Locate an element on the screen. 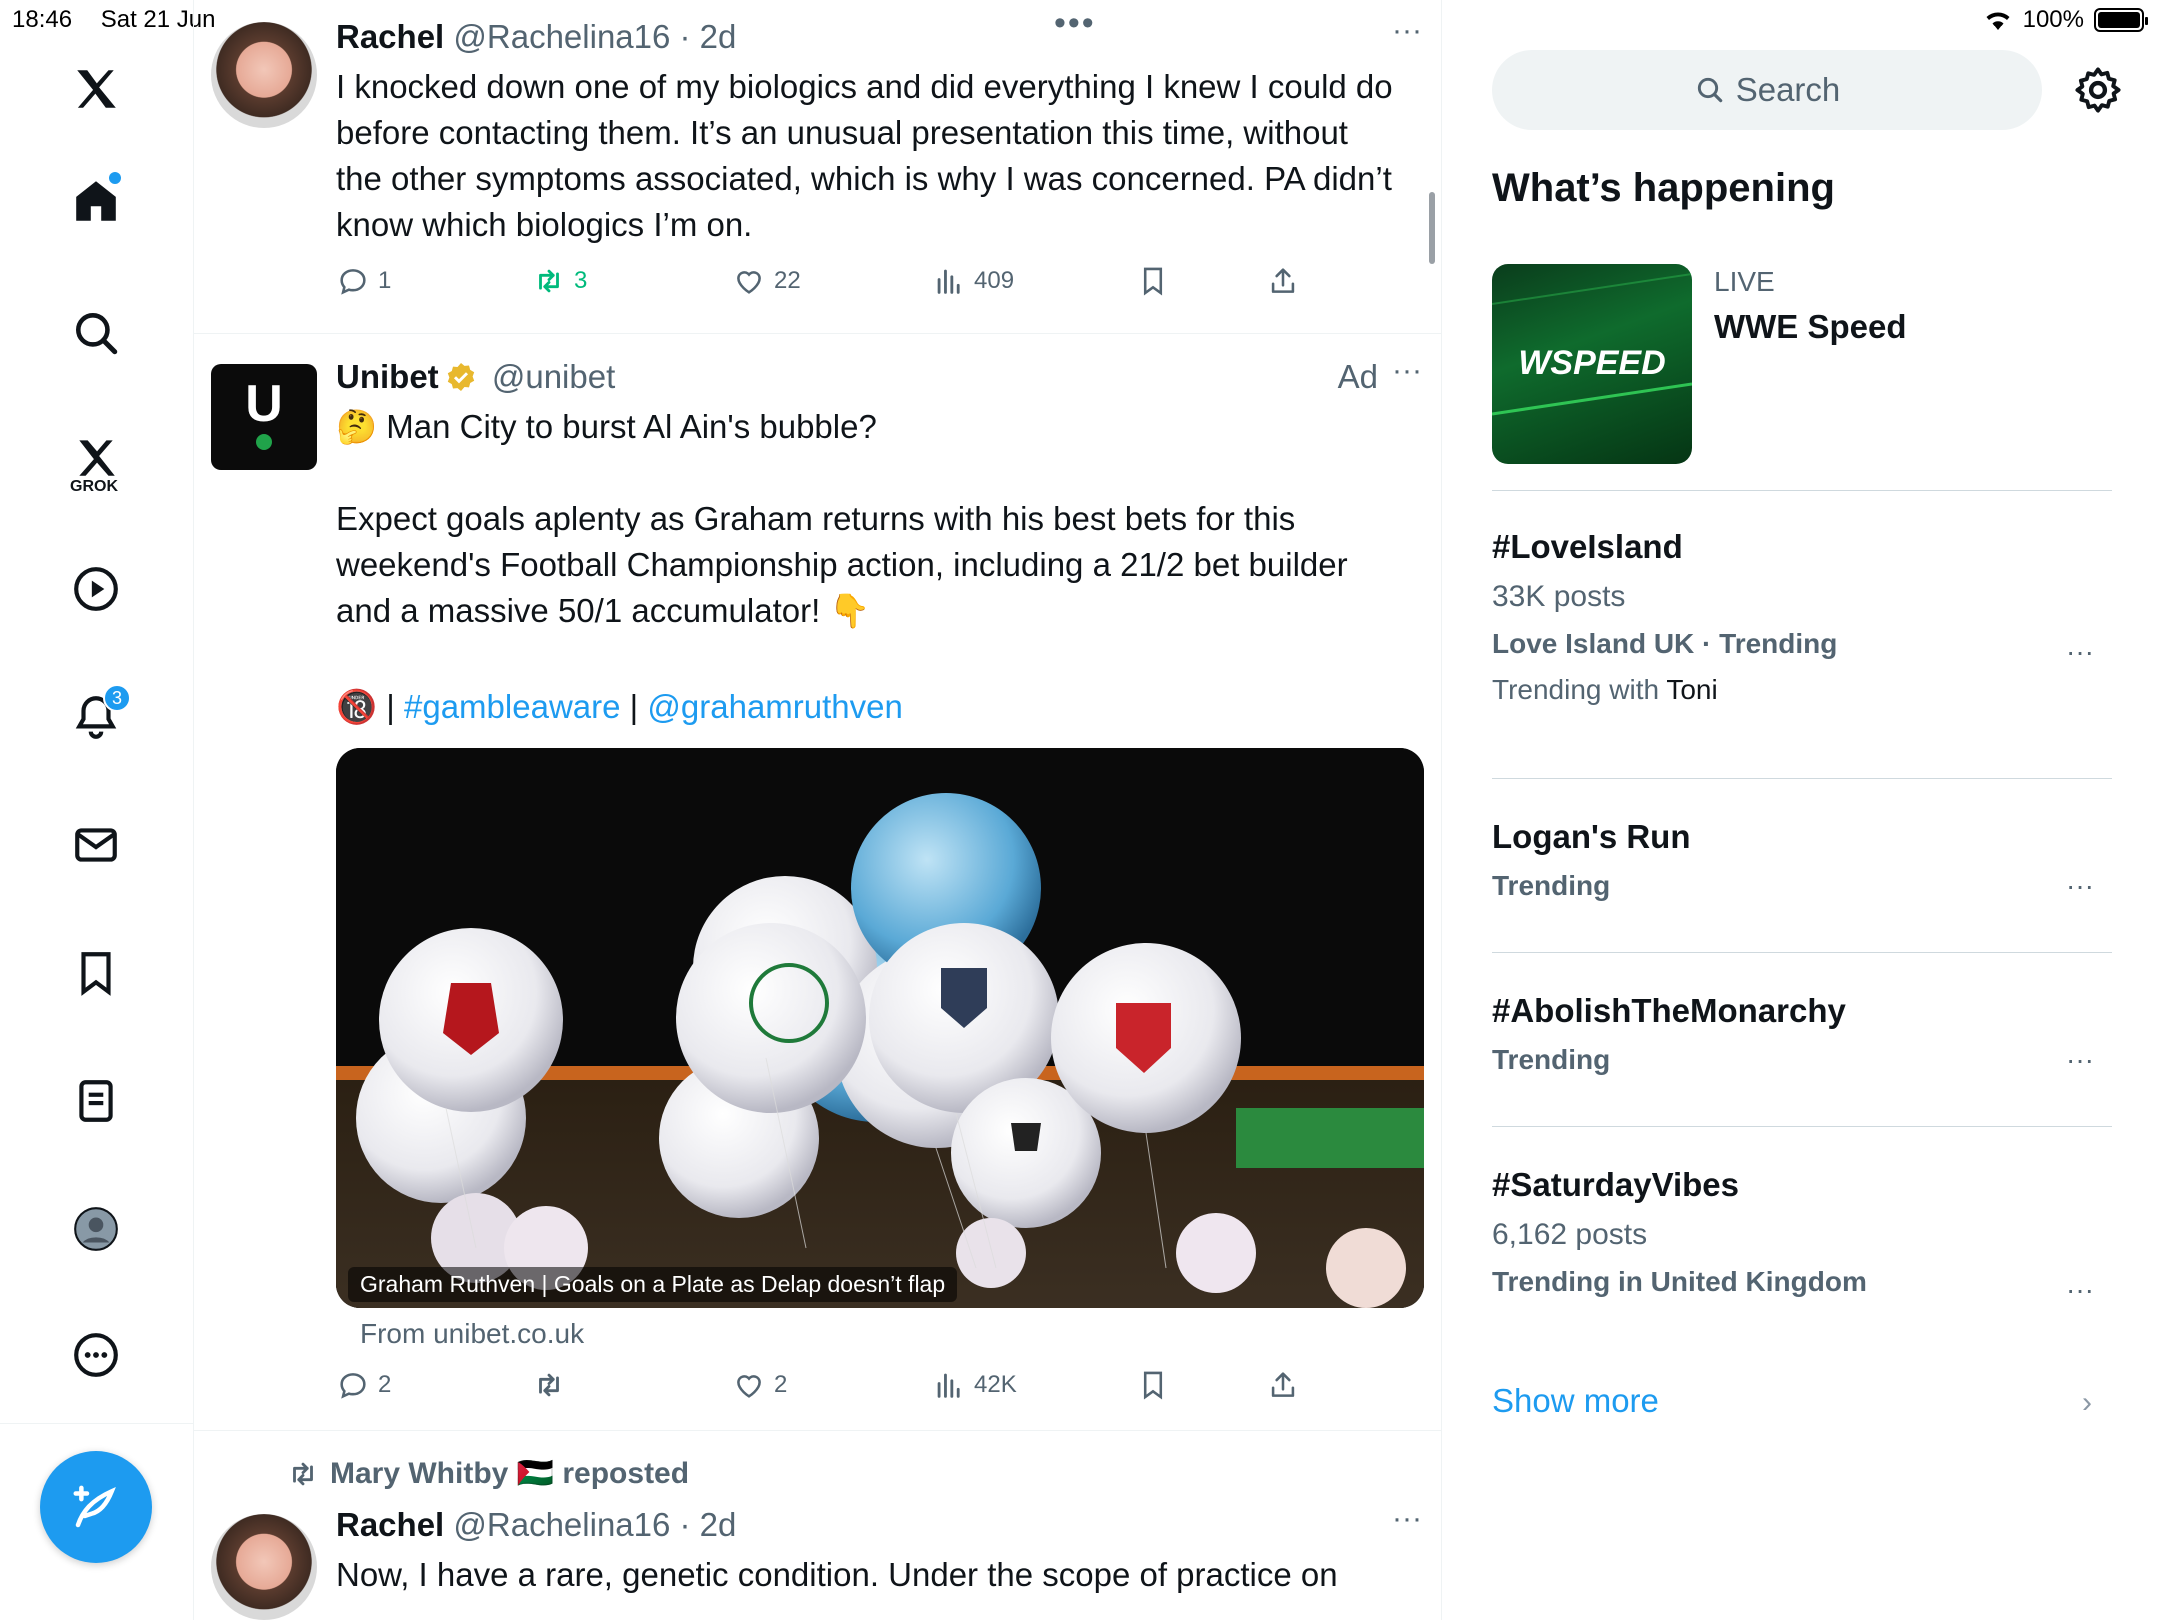  link-source: From unibet.co.uk is located at coordinates (472, 1334).